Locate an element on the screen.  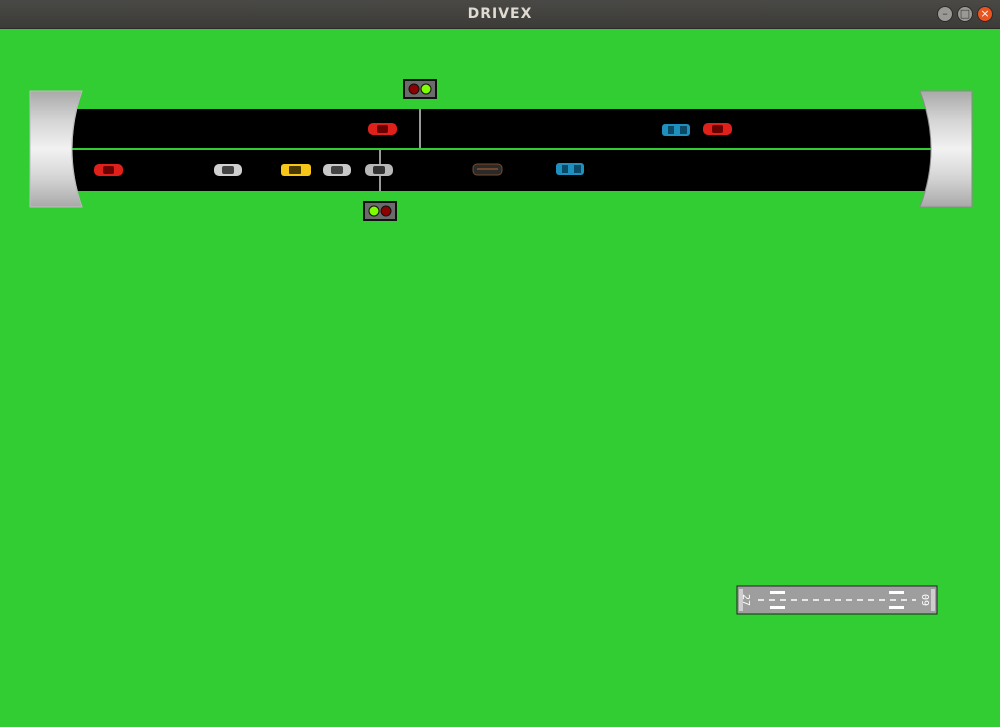
runway: 27 09 is located at coordinates (837, 600).